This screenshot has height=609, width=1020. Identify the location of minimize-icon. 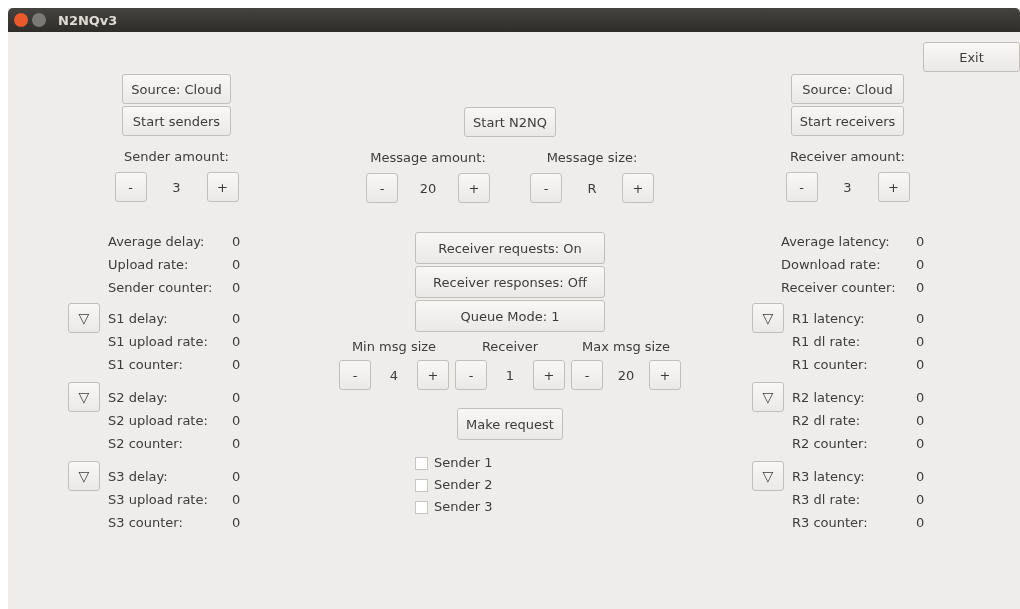
(39, 20).